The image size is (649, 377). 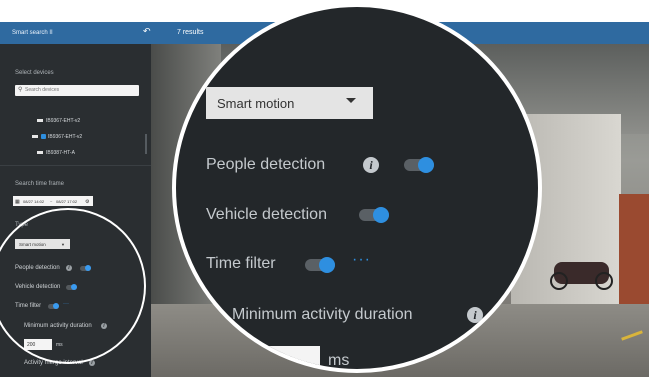 I want to click on ms-unit-label: ms, so click(x=59, y=345).